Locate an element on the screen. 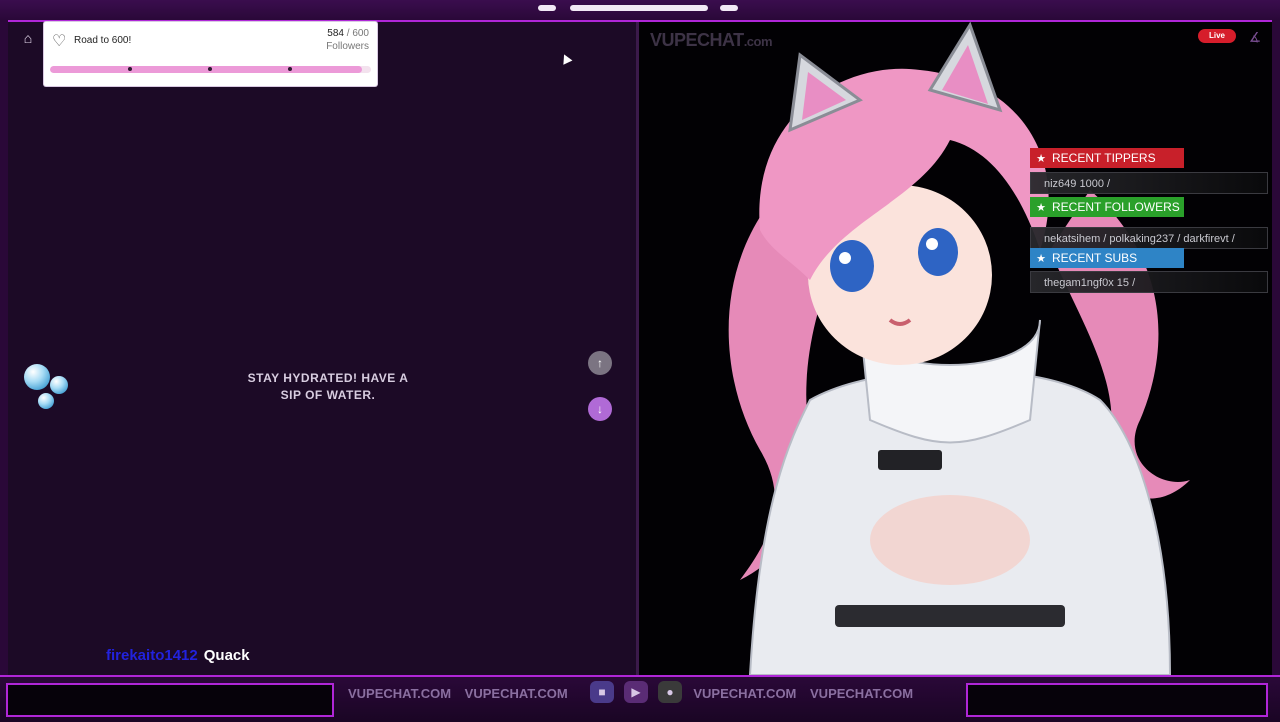 The height and width of the screenshot is (722, 1280). up-arrow-icon: ↑ is located at coordinates (600, 363).